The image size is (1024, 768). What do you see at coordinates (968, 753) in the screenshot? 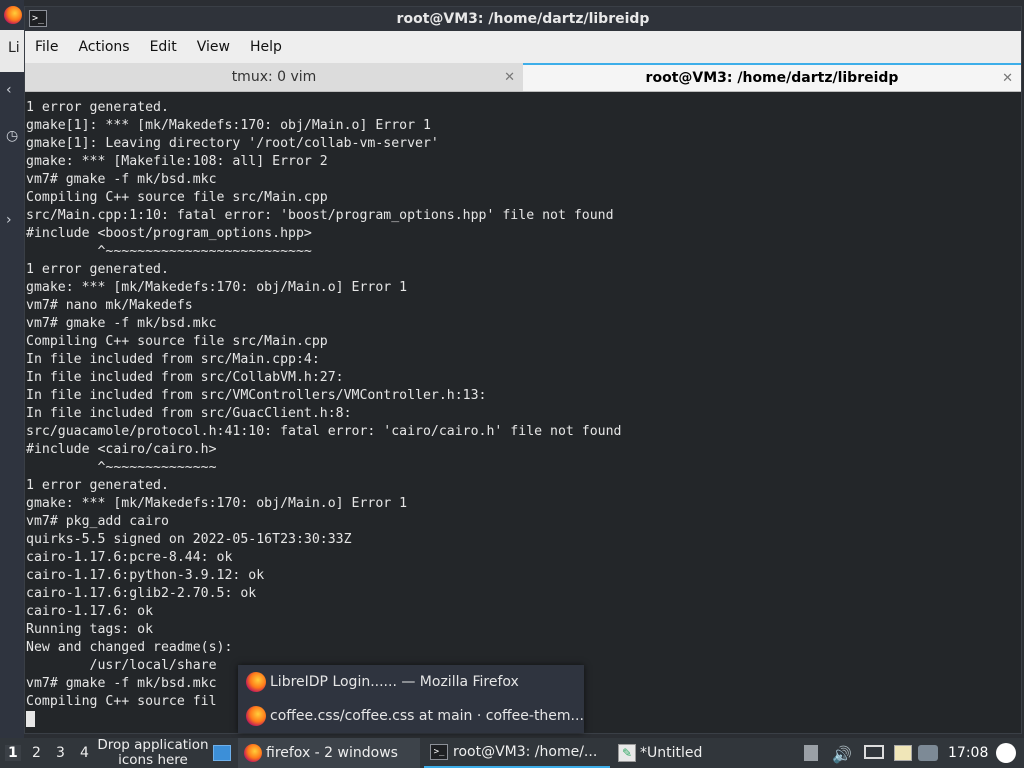
I see `clock: 17:08` at bounding box center [968, 753].